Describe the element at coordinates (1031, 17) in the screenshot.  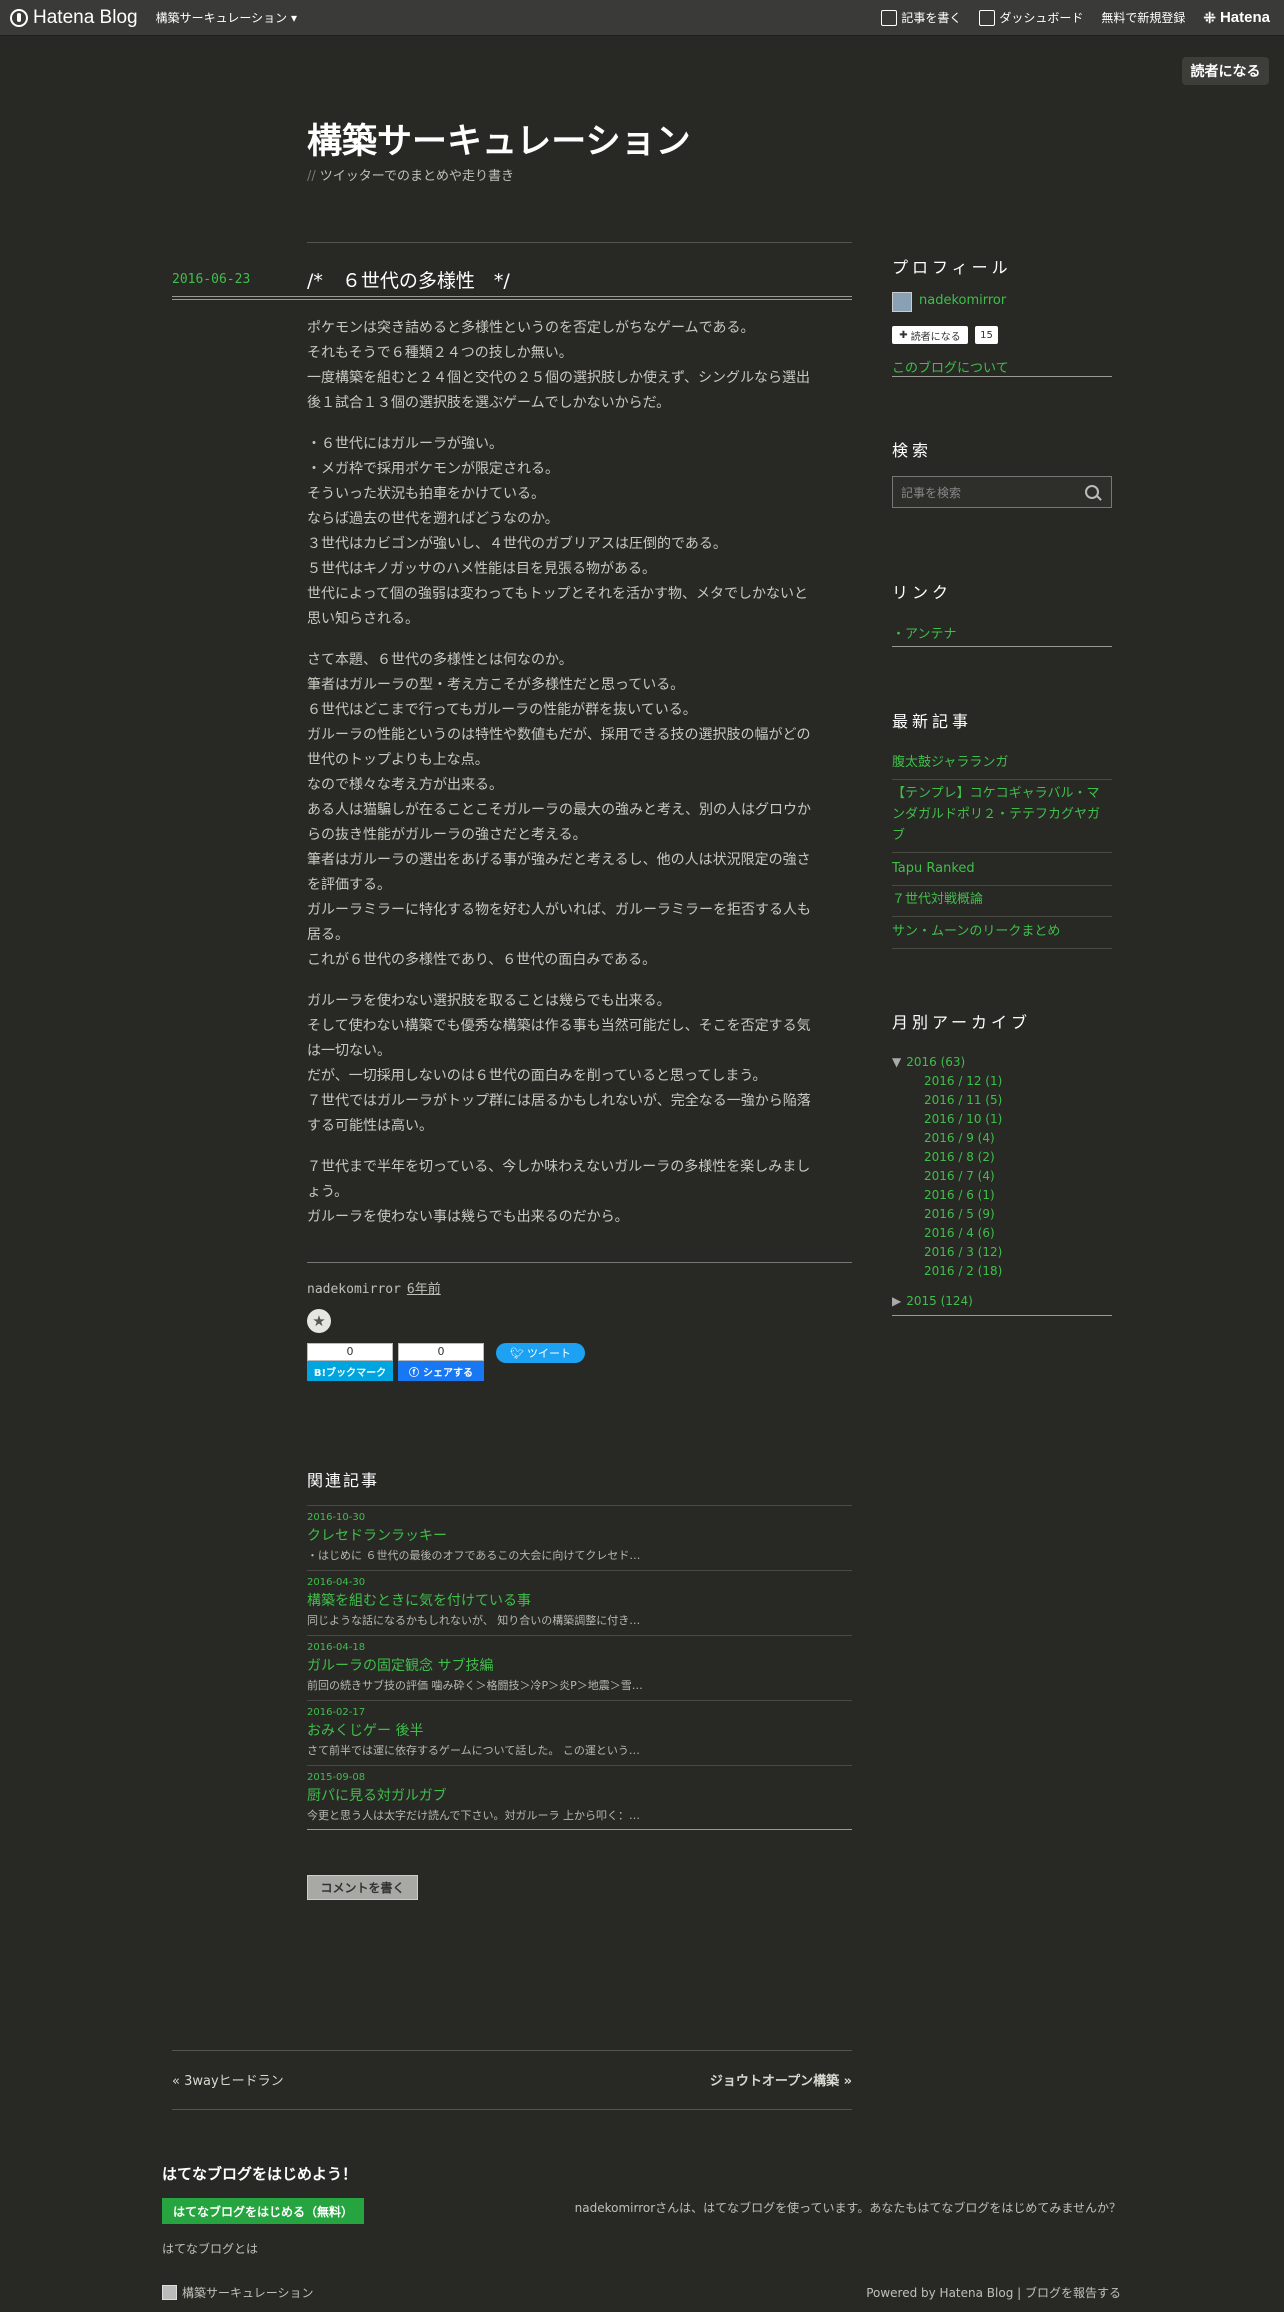
I see `dashboard-link: ダッシュボード` at that location.